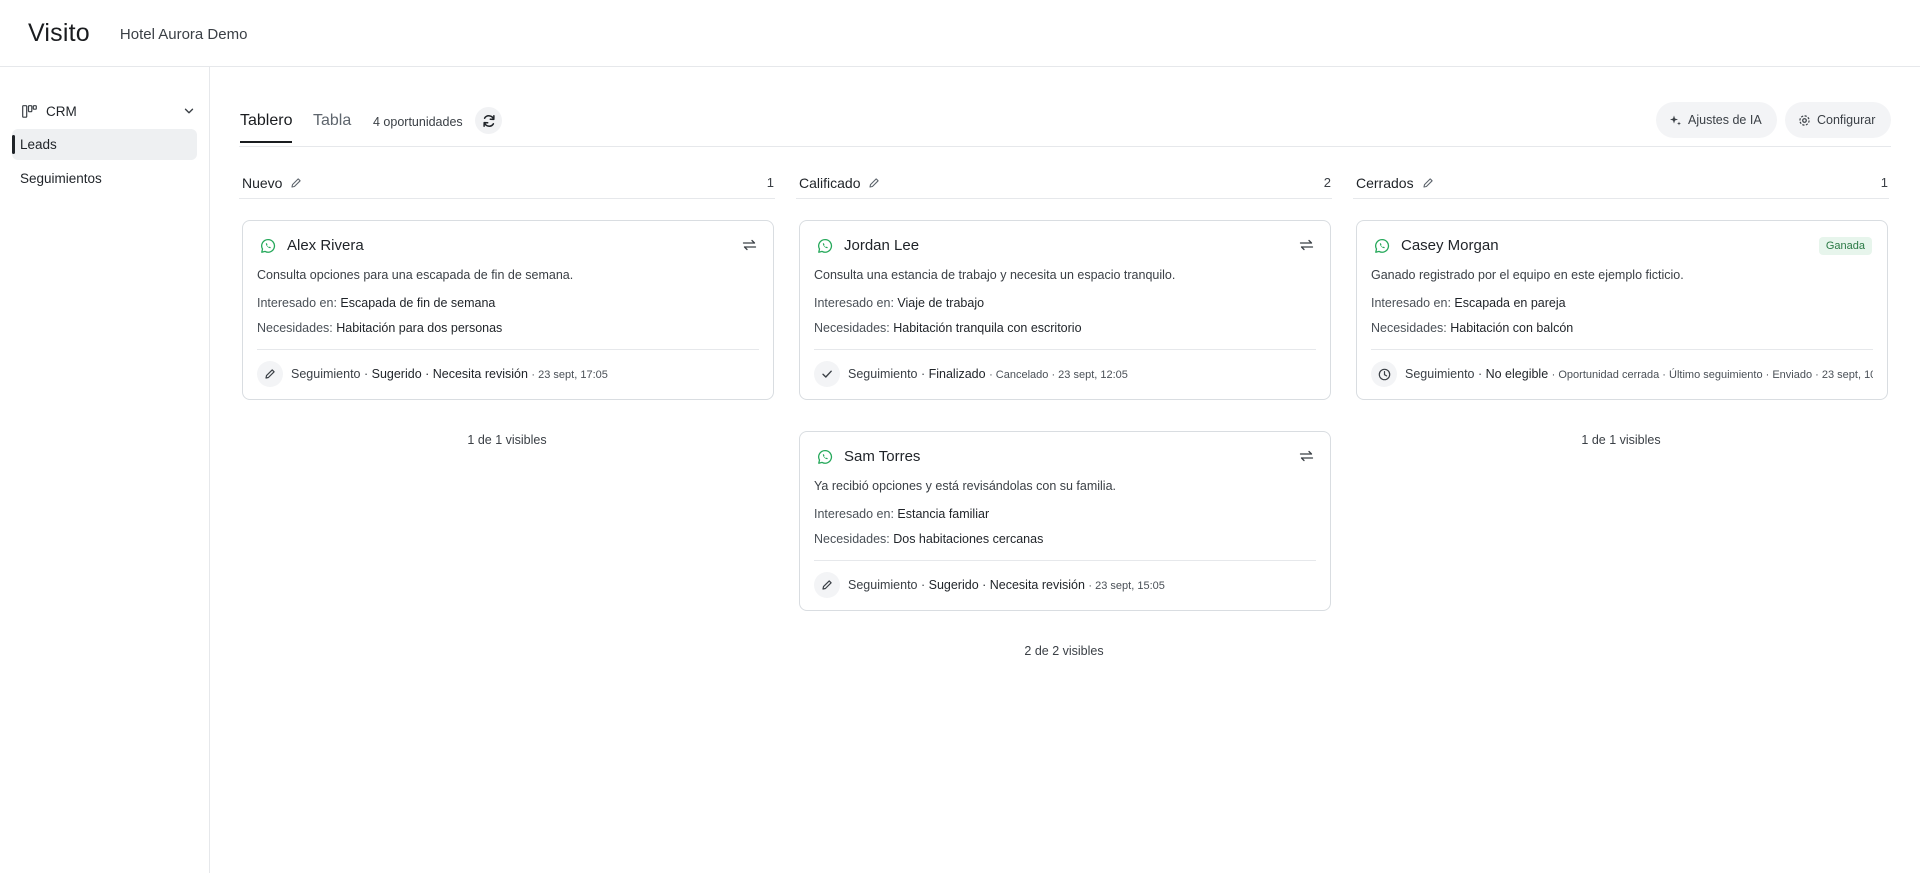  I want to click on sparkles-icon, so click(1675, 120).